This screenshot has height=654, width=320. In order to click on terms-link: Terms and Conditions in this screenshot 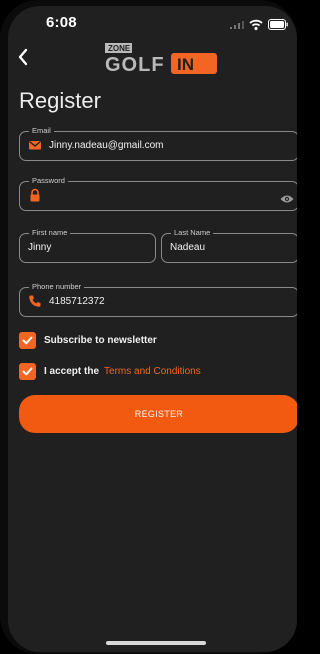, I will do `click(152, 371)`.